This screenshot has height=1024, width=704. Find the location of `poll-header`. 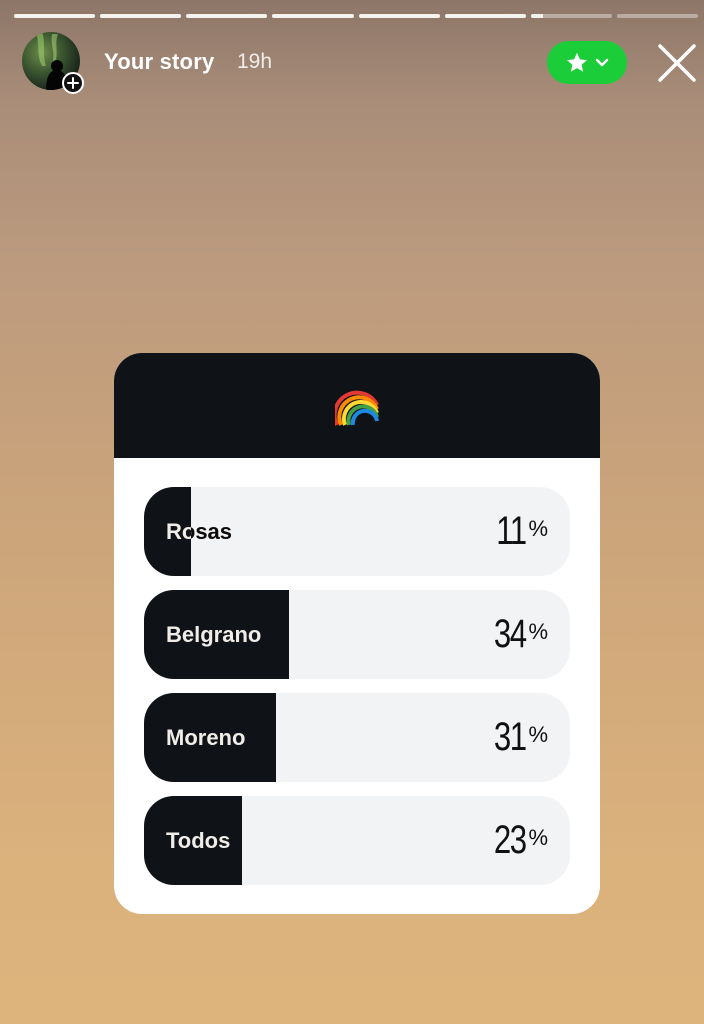

poll-header is located at coordinates (357, 405).